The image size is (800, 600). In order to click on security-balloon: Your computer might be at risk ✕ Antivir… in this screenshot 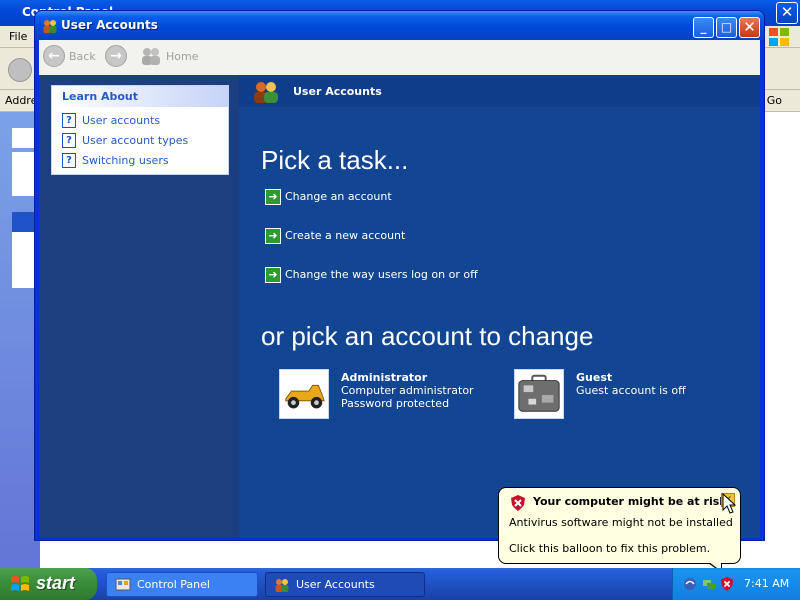, I will do `click(619, 525)`.